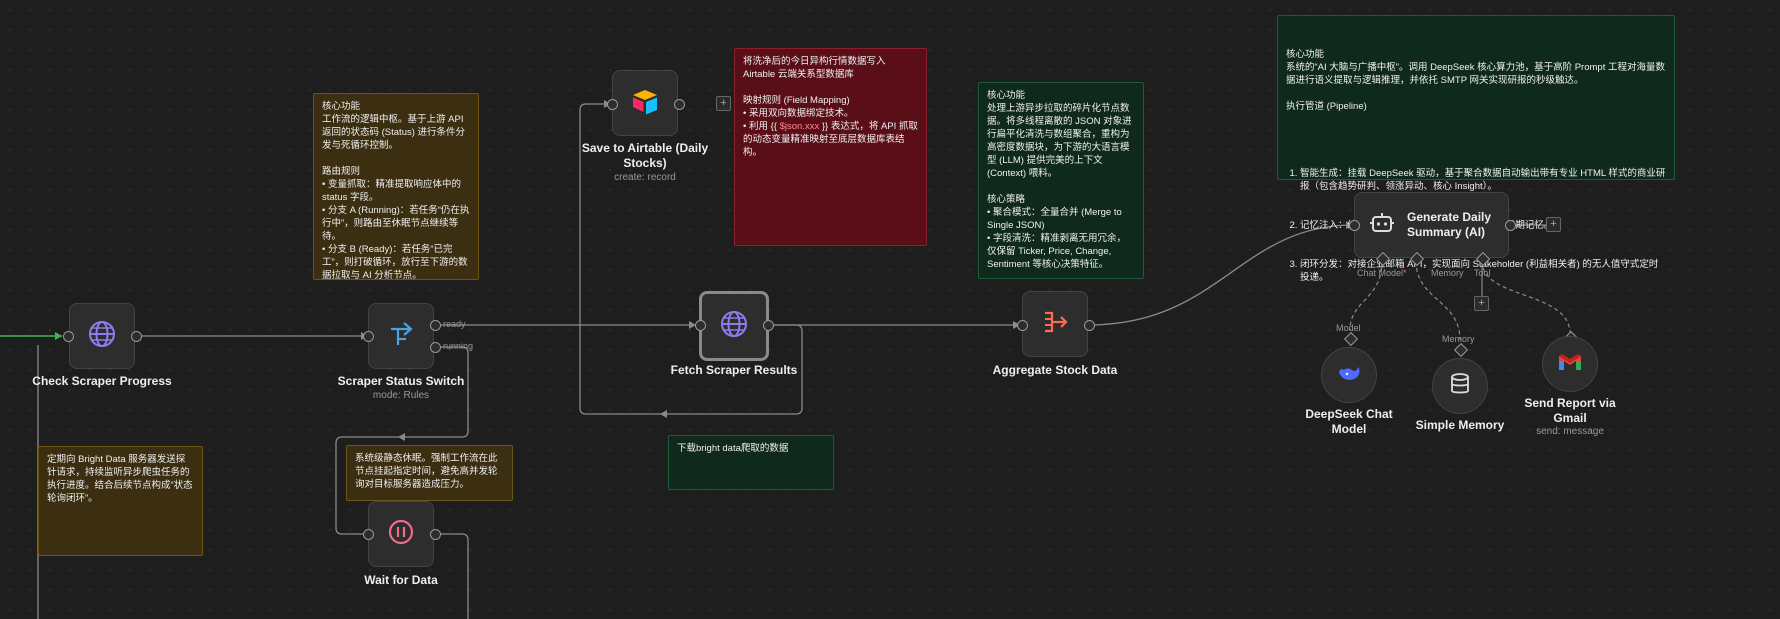 This screenshot has width=1780, height=619. I want to click on node-subtitle: send: message, so click(1570, 431).